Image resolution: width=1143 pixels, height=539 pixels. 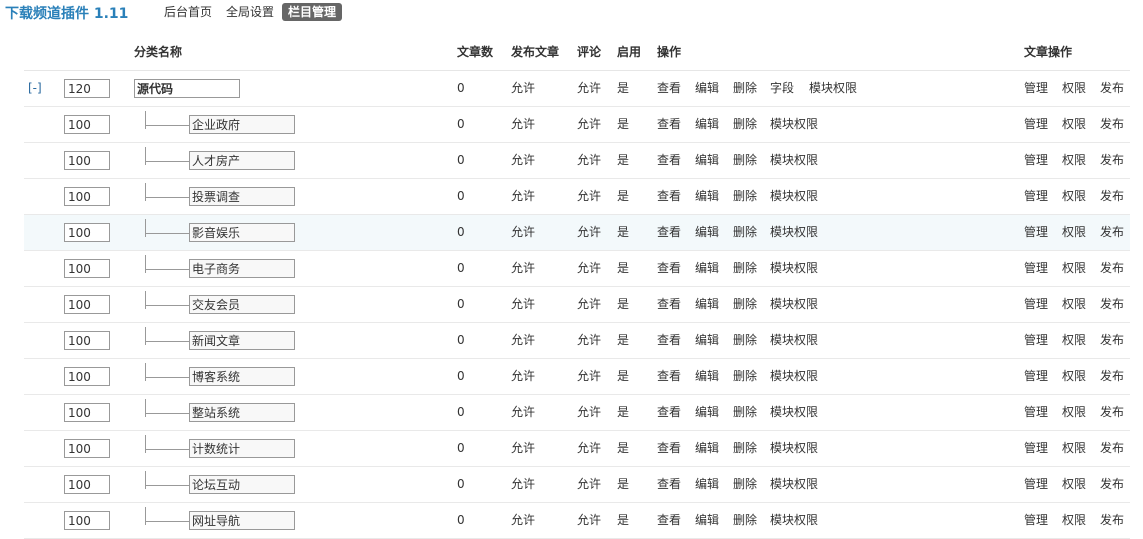 I want to click on collapse-toggle: [-], so click(x=35, y=88).